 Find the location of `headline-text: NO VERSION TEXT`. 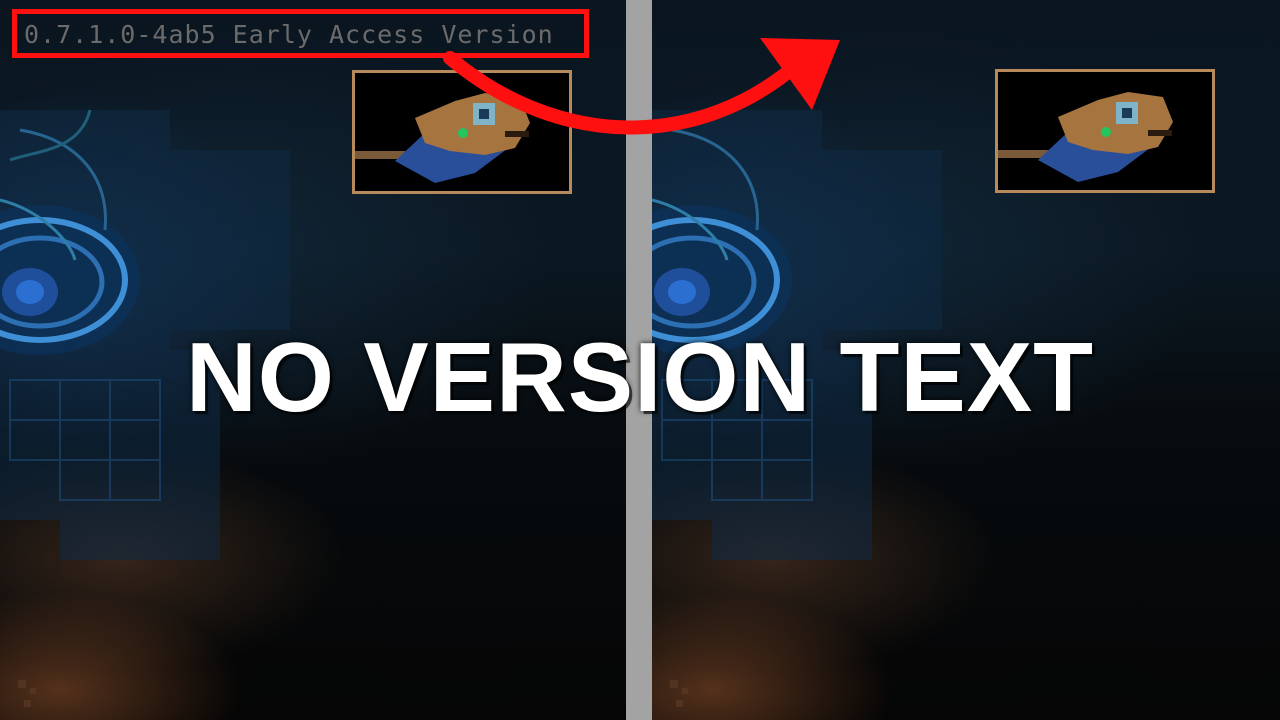

headline-text: NO VERSION TEXT is located at coordinates (639, 377).